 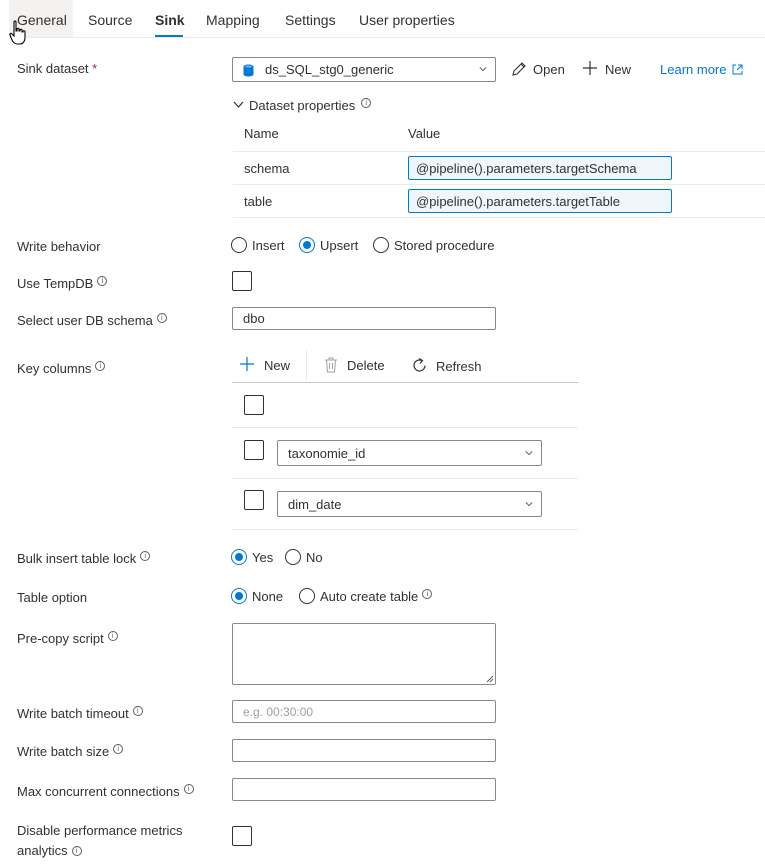 I want to click on write-batch-timeout-label-text: Write batch timeout, so click(x=73, y=713).